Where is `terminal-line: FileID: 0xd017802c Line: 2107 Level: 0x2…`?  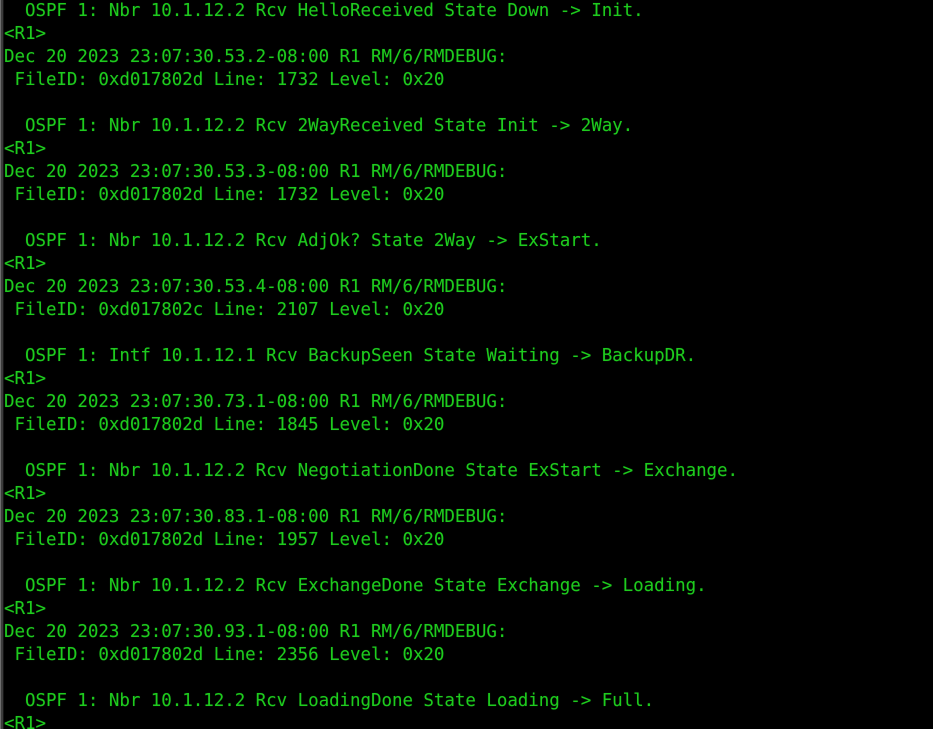 terminal-line: FileID: 0xd017802c Line: 2107 Level: 0x2… is located at coordinates (224, 310).